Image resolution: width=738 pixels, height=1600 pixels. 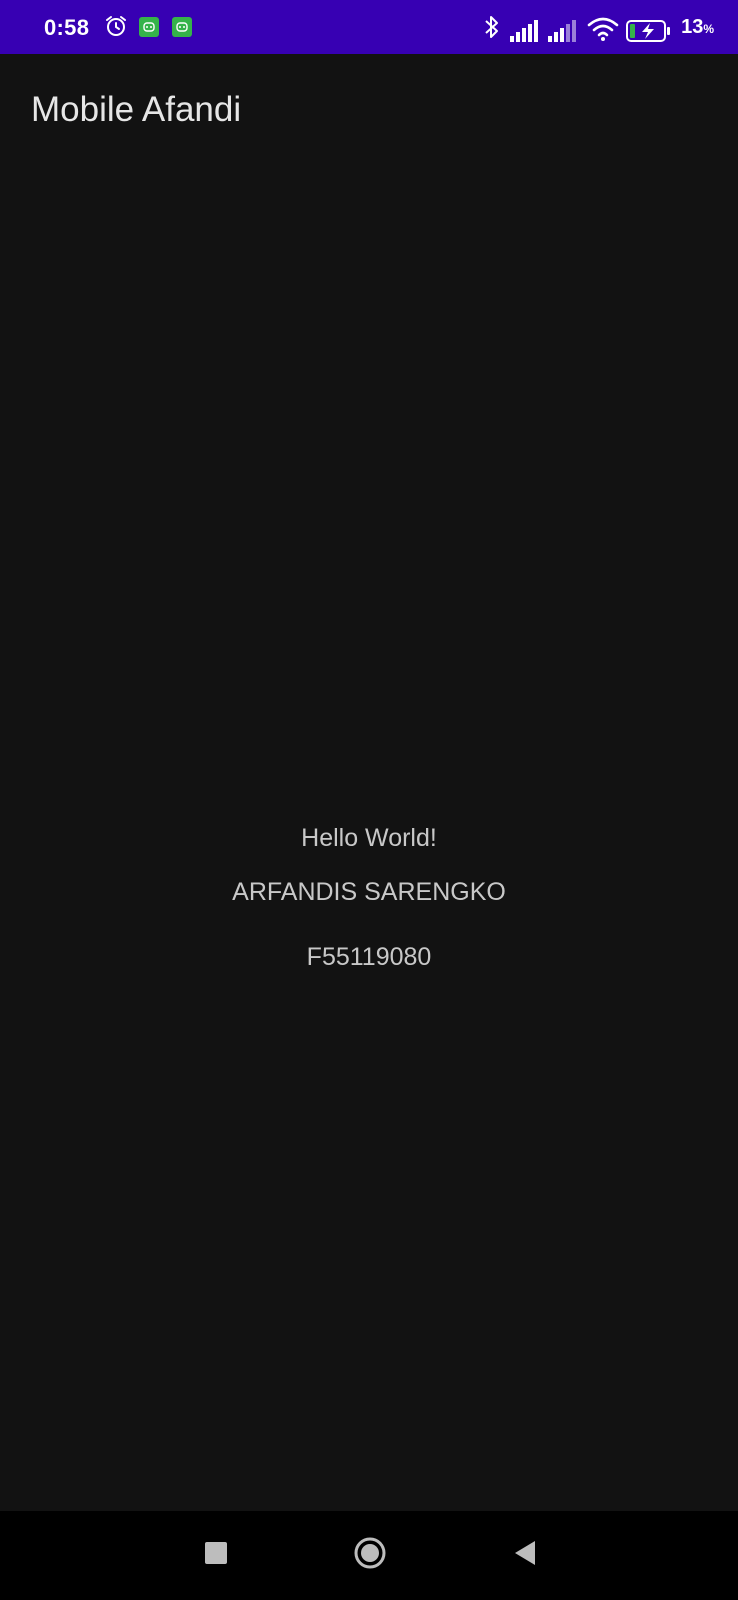 I want to click on alarm-icon, so click(x=116, y=28).